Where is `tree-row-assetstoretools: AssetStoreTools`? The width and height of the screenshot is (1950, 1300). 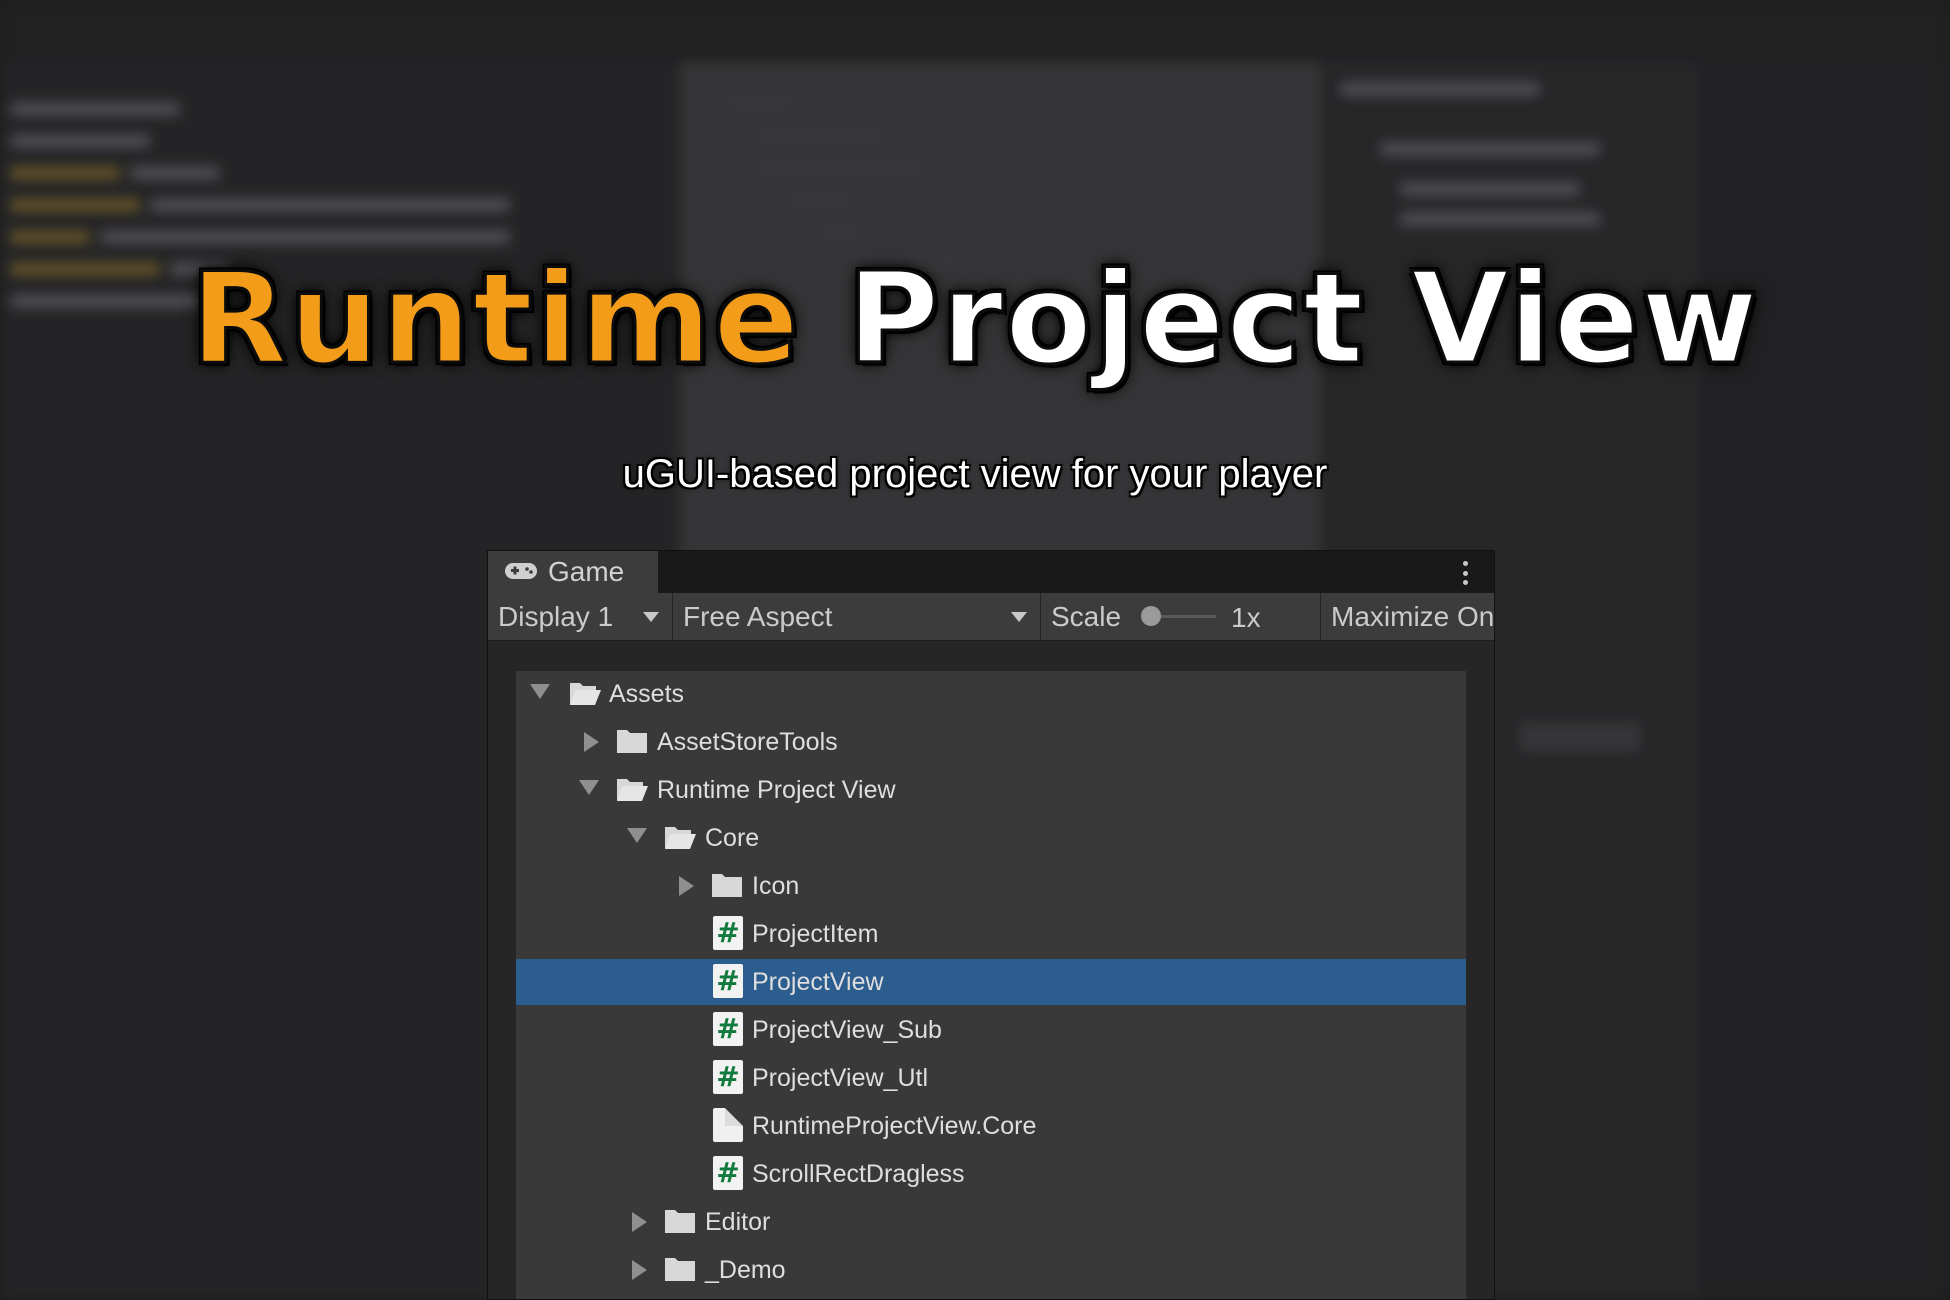
tree-row-assetstoretools: AssetStoreTools is located at coordinates (991, 742).